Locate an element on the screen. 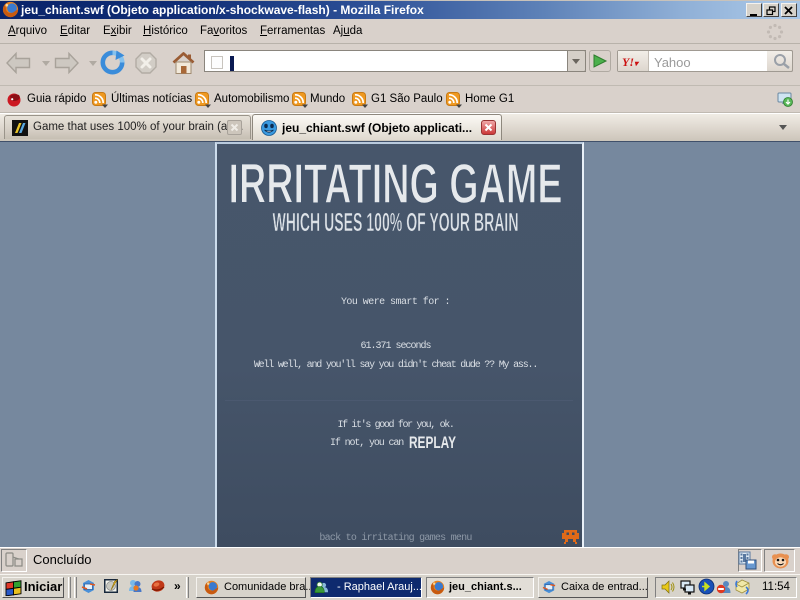 The width and height of the screenshot is (800, 600). svg-text: WHICH USES 100% OF YOUR BRAIN is located at coordinates (396, 222).